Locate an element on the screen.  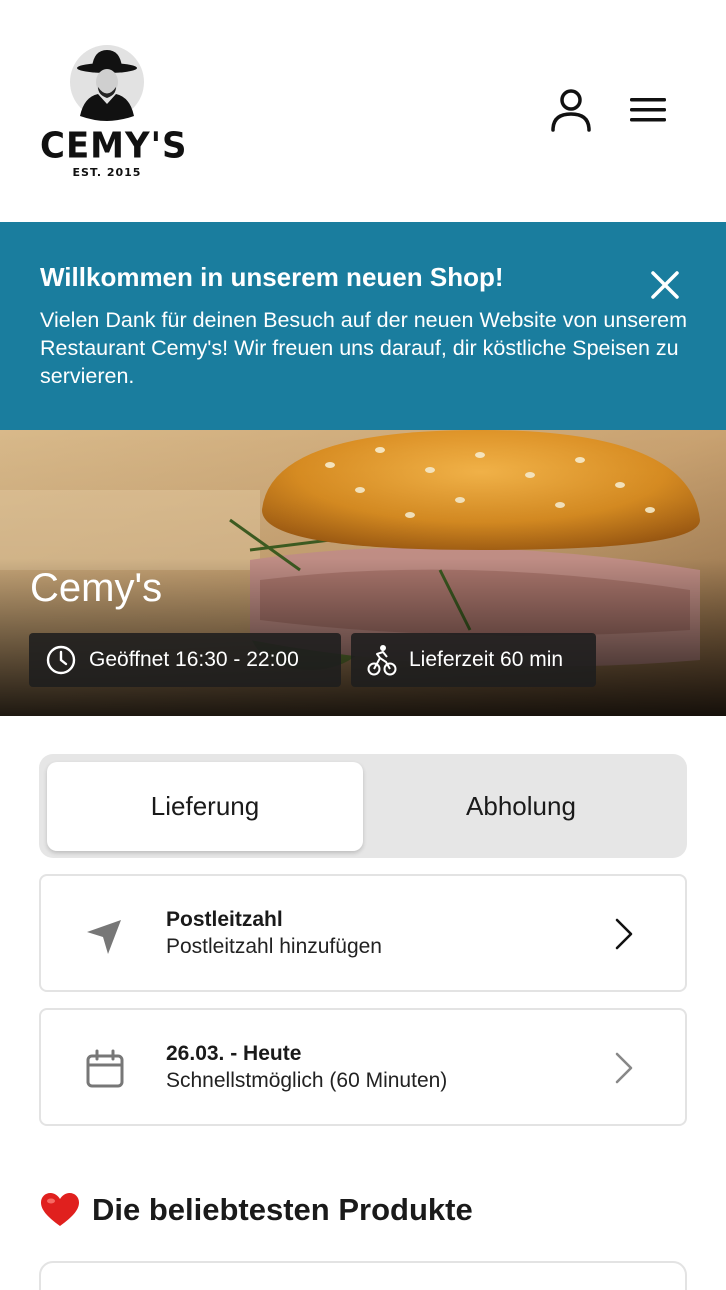
heart-icon is located at coordinates (60, 1209).